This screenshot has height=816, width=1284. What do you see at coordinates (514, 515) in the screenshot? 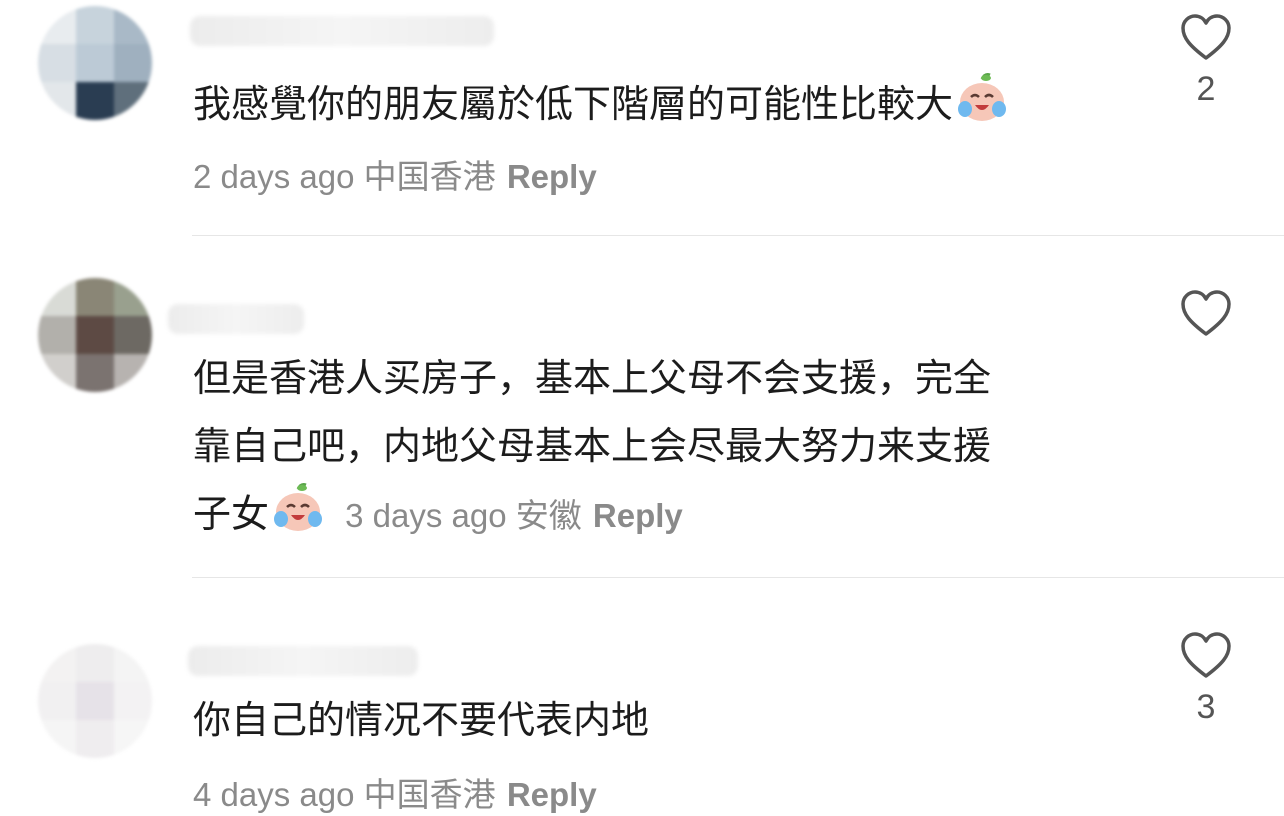
I see `comment-meta: 3 days ago 安徽 Reply` at bounding box center [514, 515].